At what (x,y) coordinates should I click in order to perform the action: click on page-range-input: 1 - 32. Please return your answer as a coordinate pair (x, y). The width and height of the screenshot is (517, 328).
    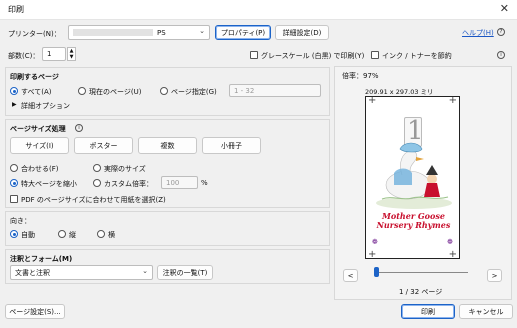
    Looking at the image, I should click on (275, 90).